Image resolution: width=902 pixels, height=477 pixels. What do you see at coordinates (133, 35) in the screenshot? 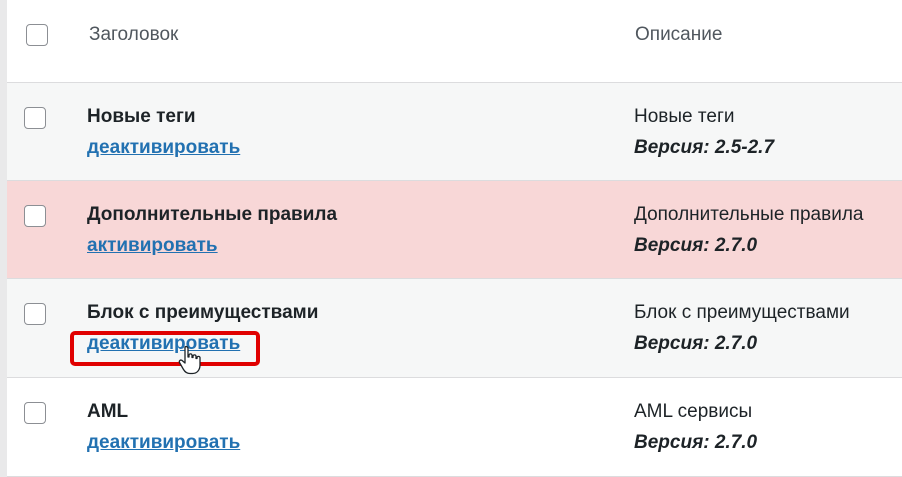
I see `column-header-title: Заголовок` at bounding box center [133, 35].